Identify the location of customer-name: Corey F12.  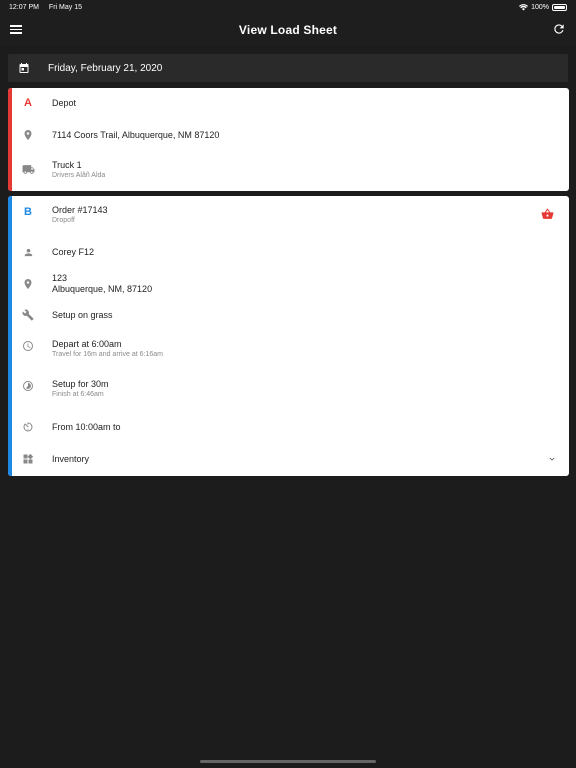
(73, 251).